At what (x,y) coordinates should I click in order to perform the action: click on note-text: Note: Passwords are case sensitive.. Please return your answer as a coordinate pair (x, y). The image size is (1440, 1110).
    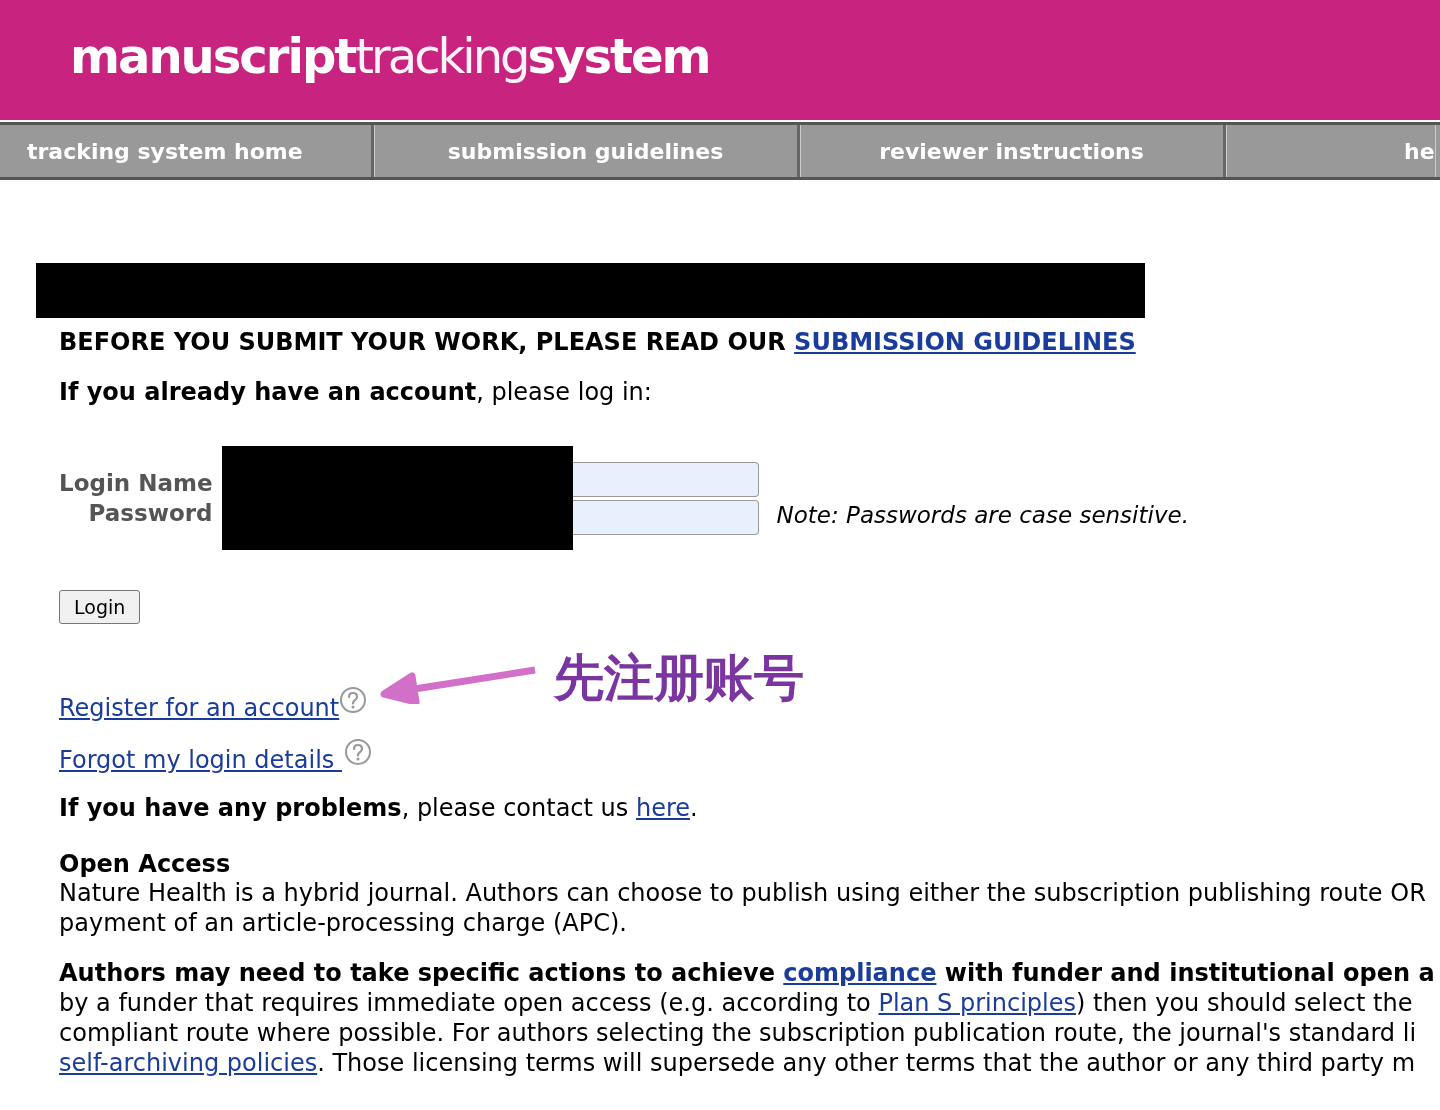
    Looking at the image, I should click on (982, 515).